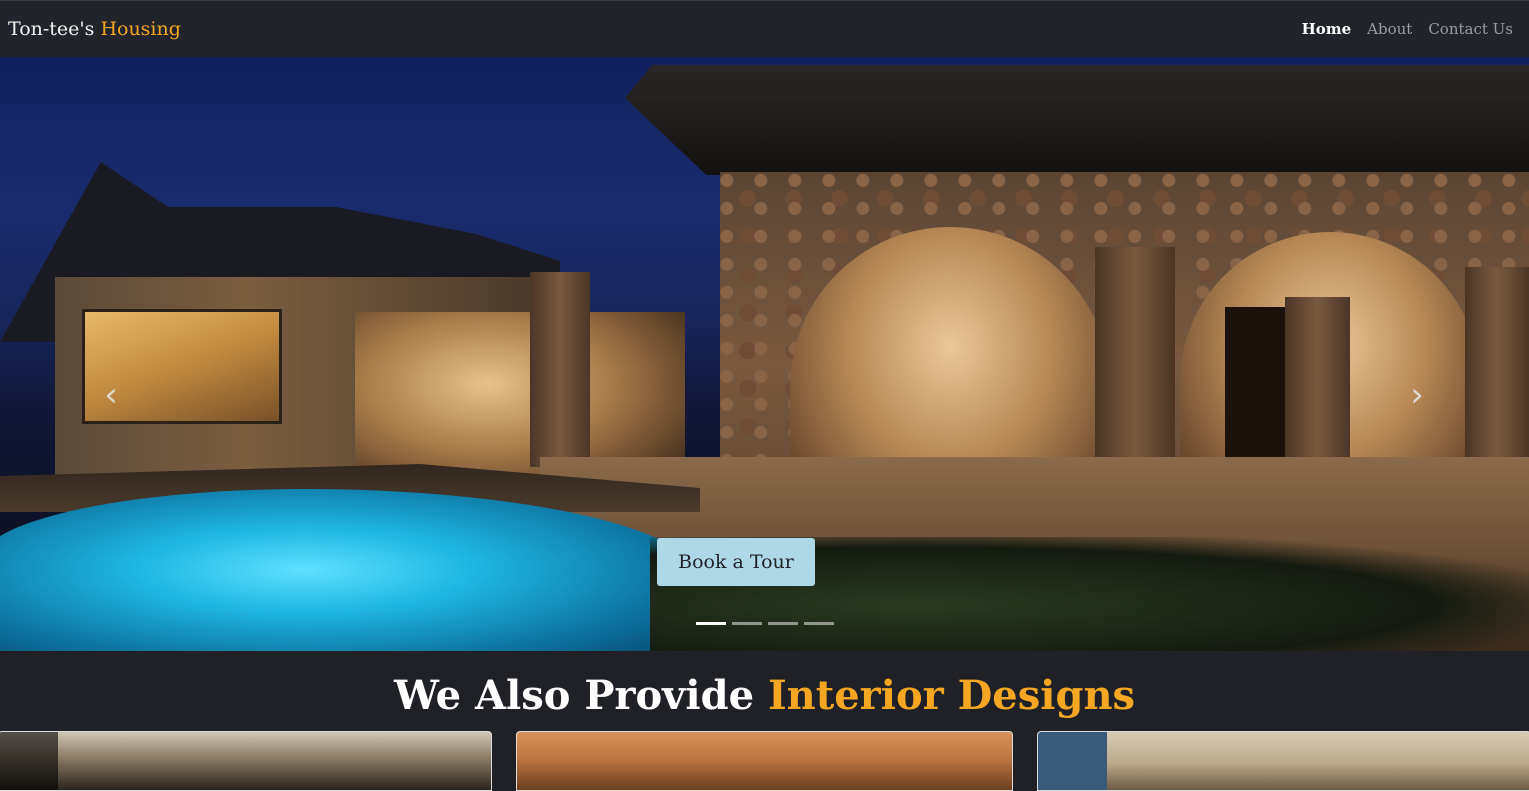 This screenshot has width=1529, height=791. I want to click on section-title-main: We Also Provide, so click(574, 695).